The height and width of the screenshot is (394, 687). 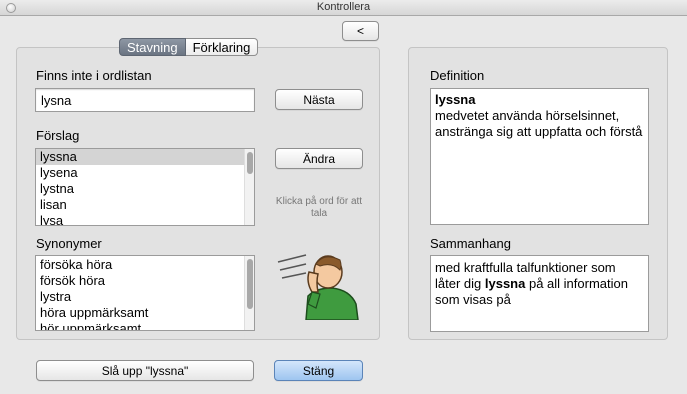 What do you see at coordinates (318, 370) in the screenshot?
I see `close-button: Stäng` at bounding box center [318, 370].